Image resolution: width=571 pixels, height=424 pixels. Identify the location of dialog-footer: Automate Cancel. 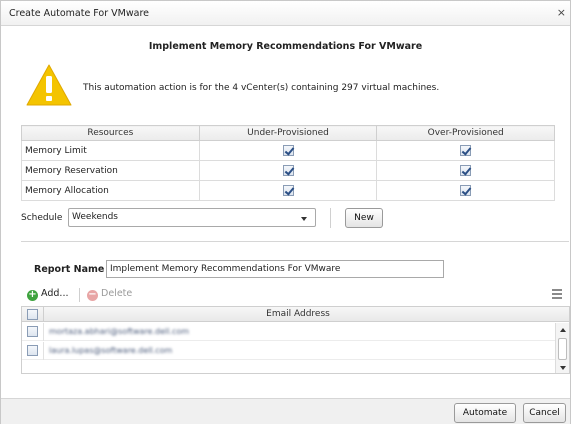
(285, 411).